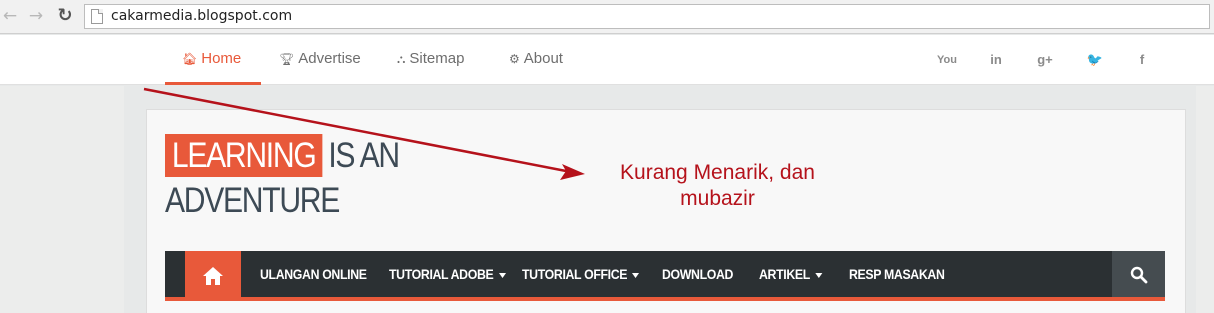 The width and height of the screenshot is (1214, 313). I want to click on annotation-text: Kurang Menarik, dan mubazir, so click(717, 186).